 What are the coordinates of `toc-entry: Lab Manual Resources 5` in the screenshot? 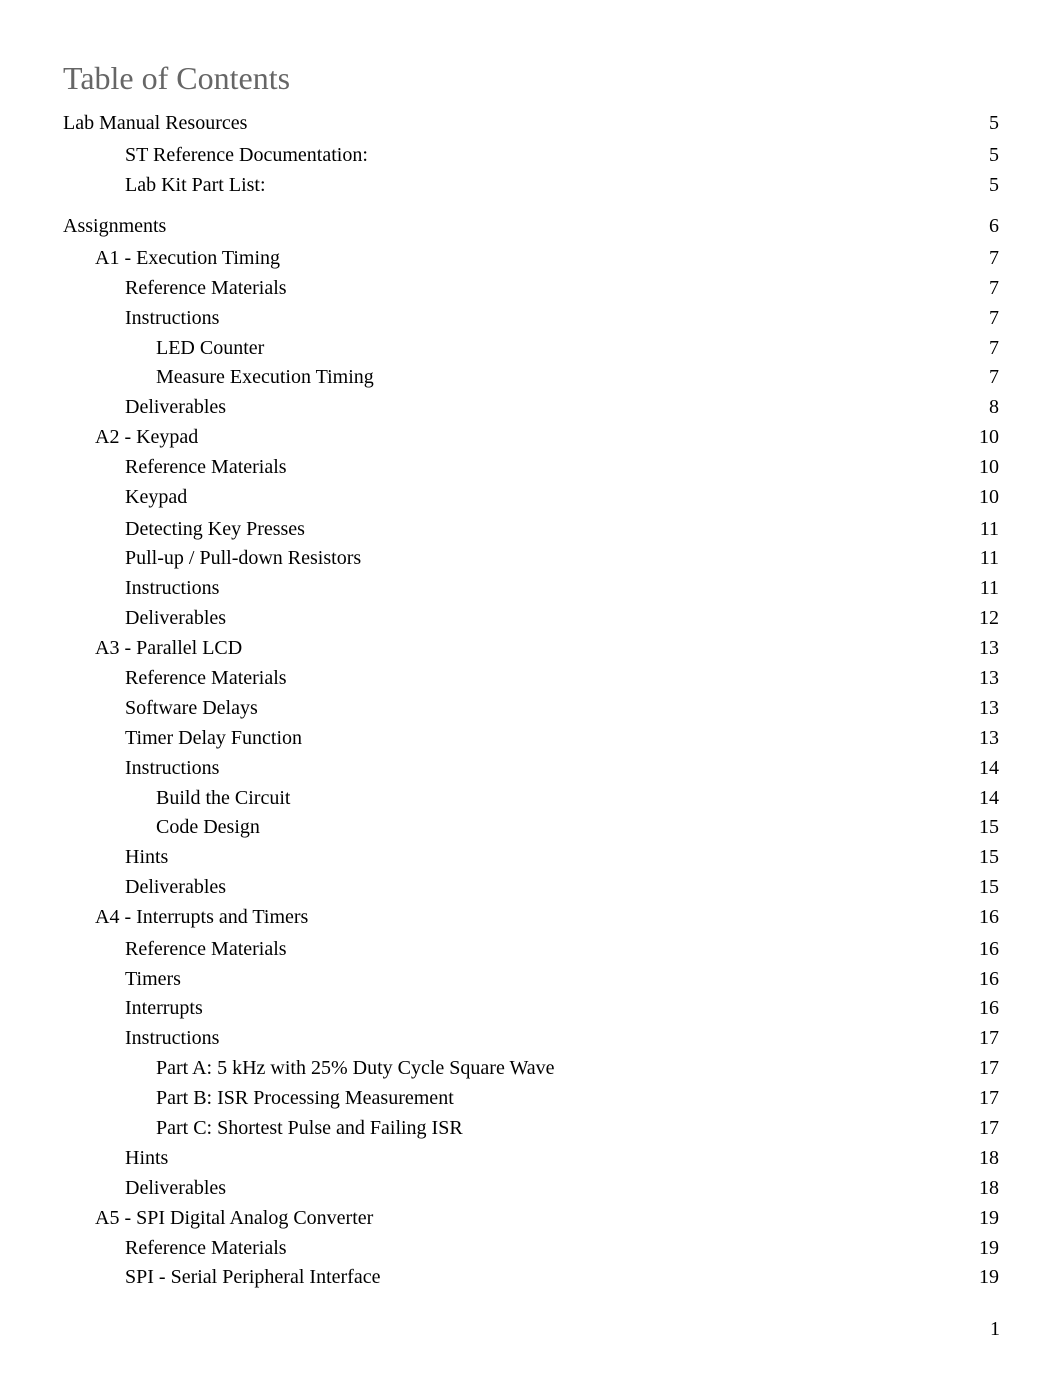 It's located at (531, 123).